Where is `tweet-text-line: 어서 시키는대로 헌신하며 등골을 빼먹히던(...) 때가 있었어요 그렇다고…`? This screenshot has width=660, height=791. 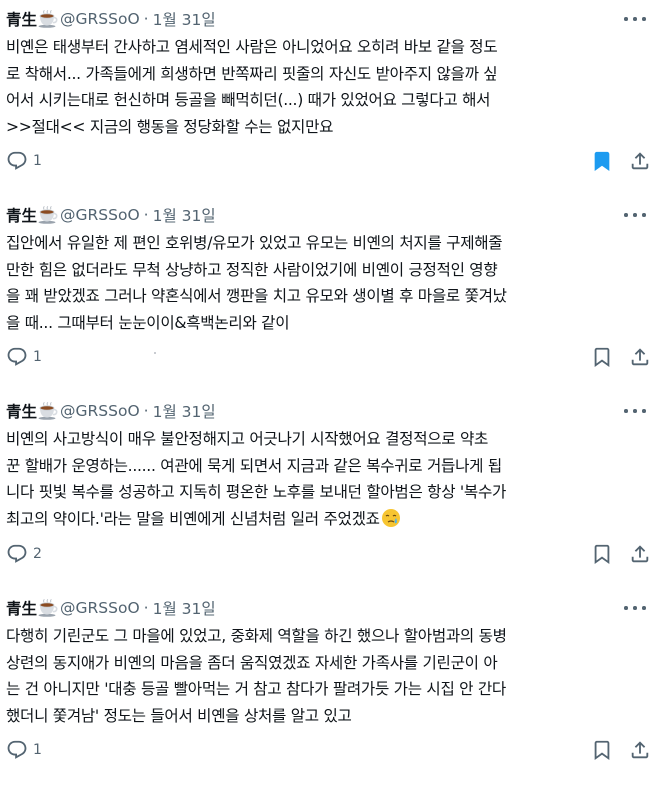 tweet-text-line: 어서 시키는대로 헌신하며 등골을 빼먹히던(...) 때가 있었어요 그렇다고… is located at coordinates (248, 100).